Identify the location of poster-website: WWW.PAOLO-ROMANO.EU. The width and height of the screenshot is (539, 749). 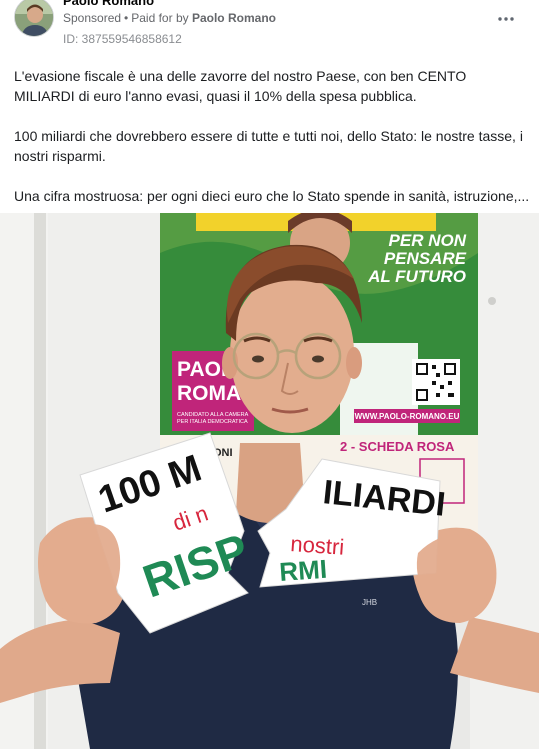
(407, 416).